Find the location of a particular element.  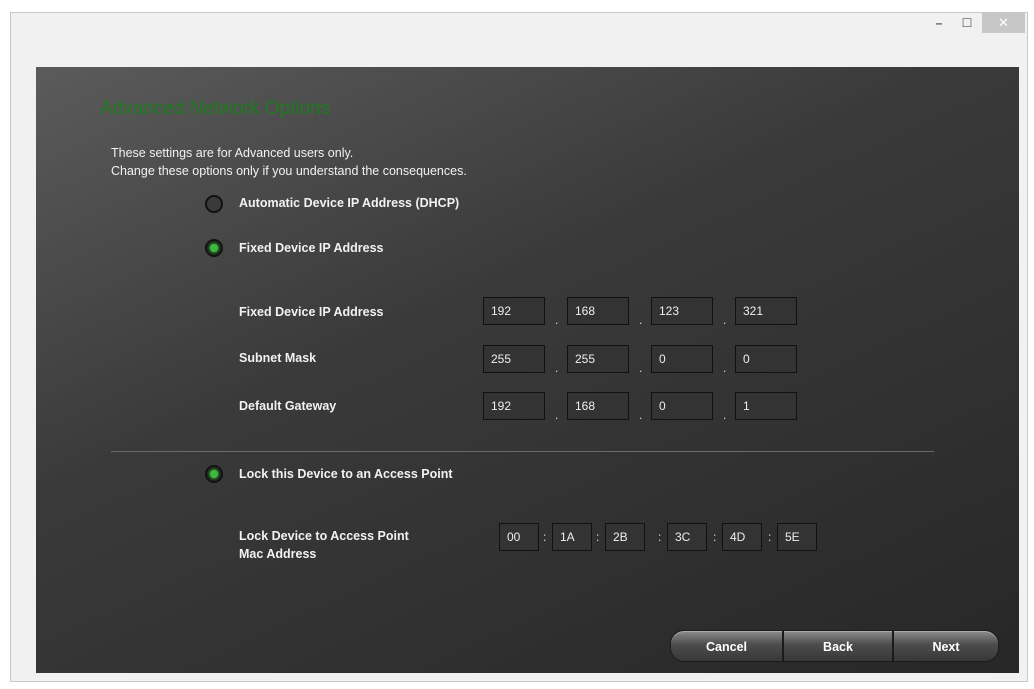

gateway-octet-2: 168 is located at coordinates (598, 406).